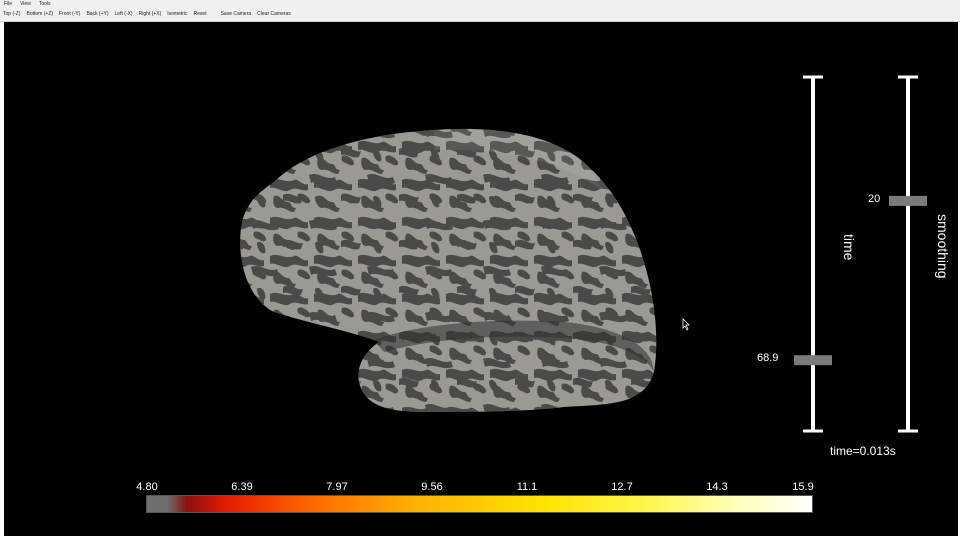 The height and width of the screenshot is (540, 960). Describe the element at coordinates (124, 14) in the screenshot. I see `left-view-button: Left (-X)` at that location.